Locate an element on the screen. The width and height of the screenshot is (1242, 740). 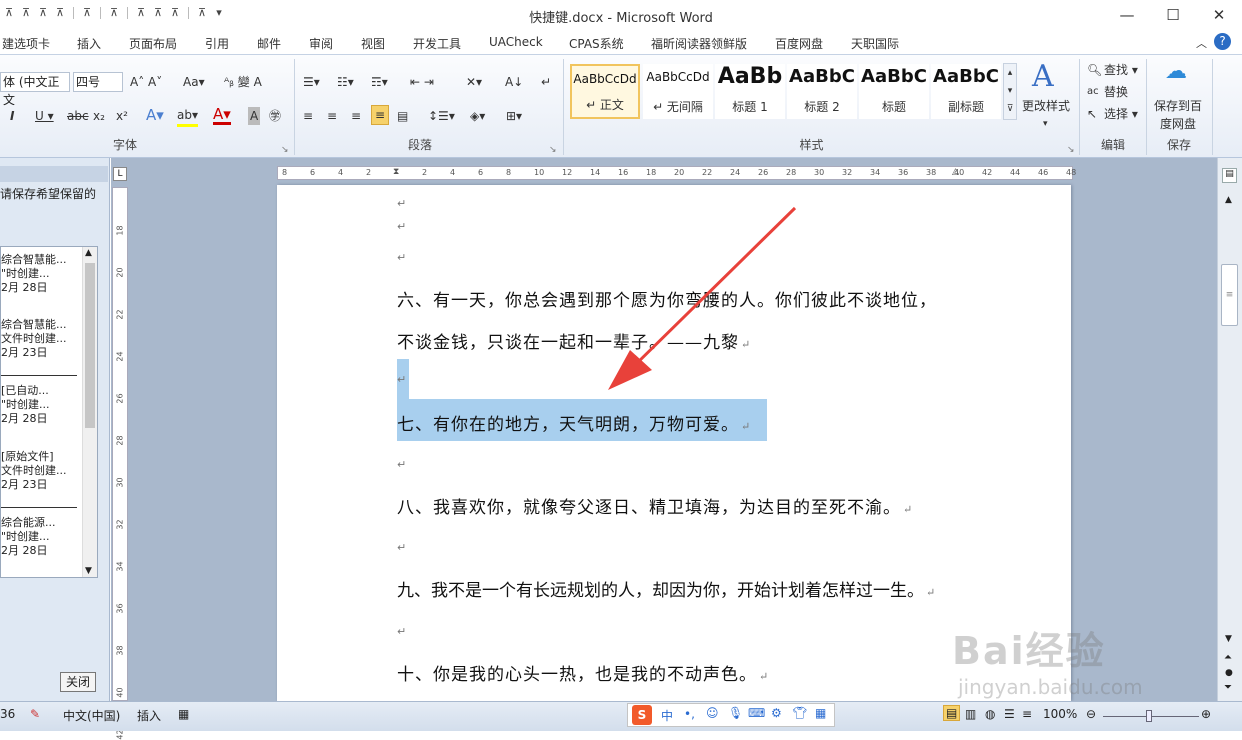
tab-foxit: 福昕阅读器领鲜版 is located at coordinates (699, 43).